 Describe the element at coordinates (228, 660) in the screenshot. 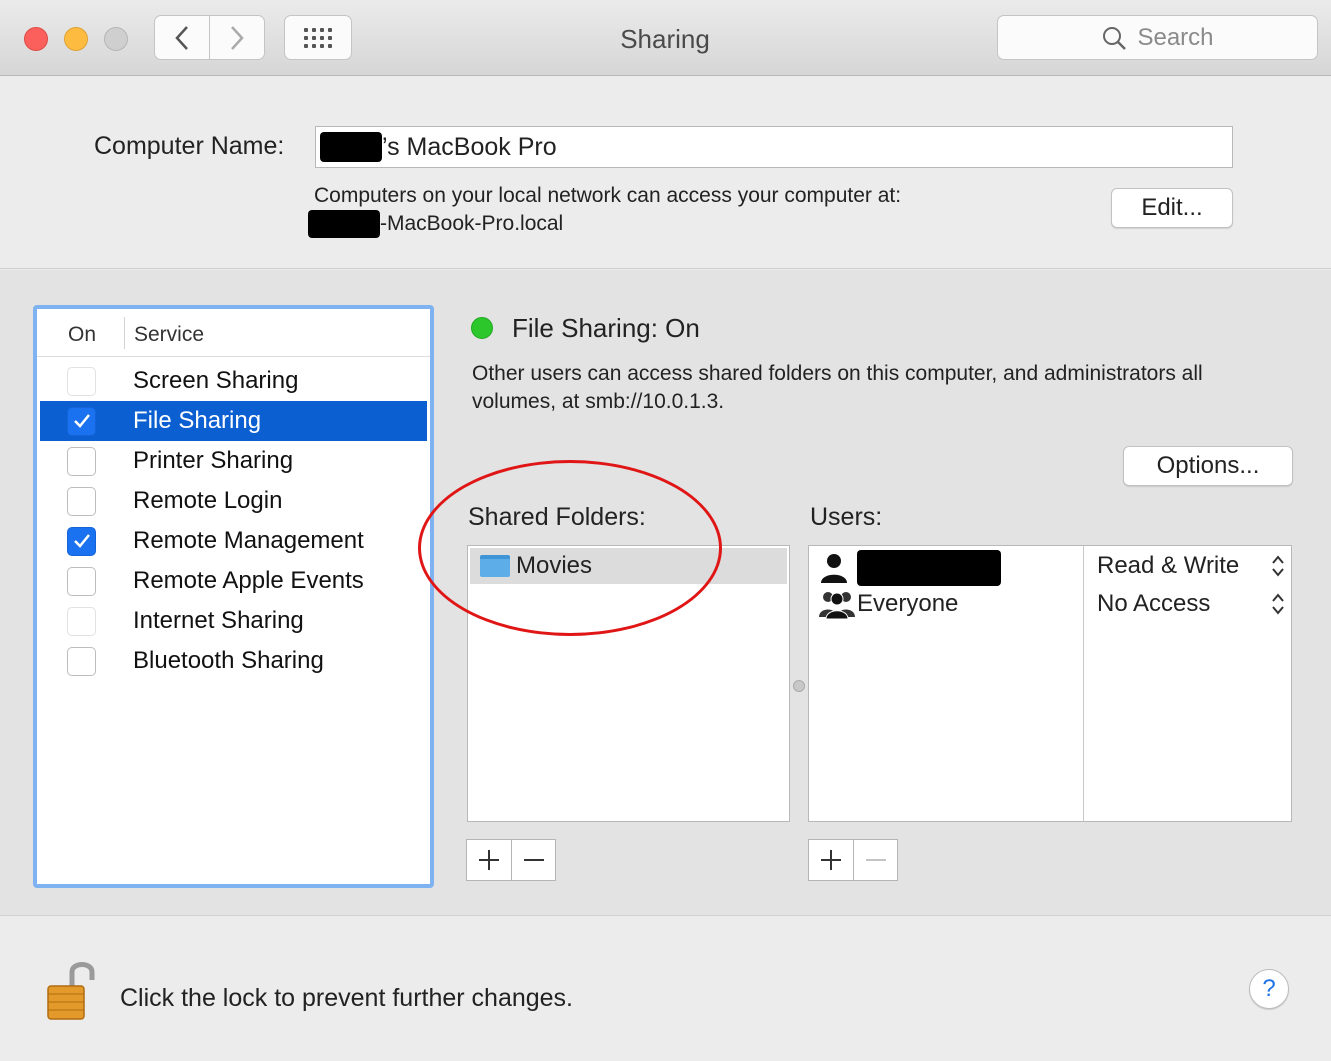

I see `service-label: Bluetooth Sharing` at that location.